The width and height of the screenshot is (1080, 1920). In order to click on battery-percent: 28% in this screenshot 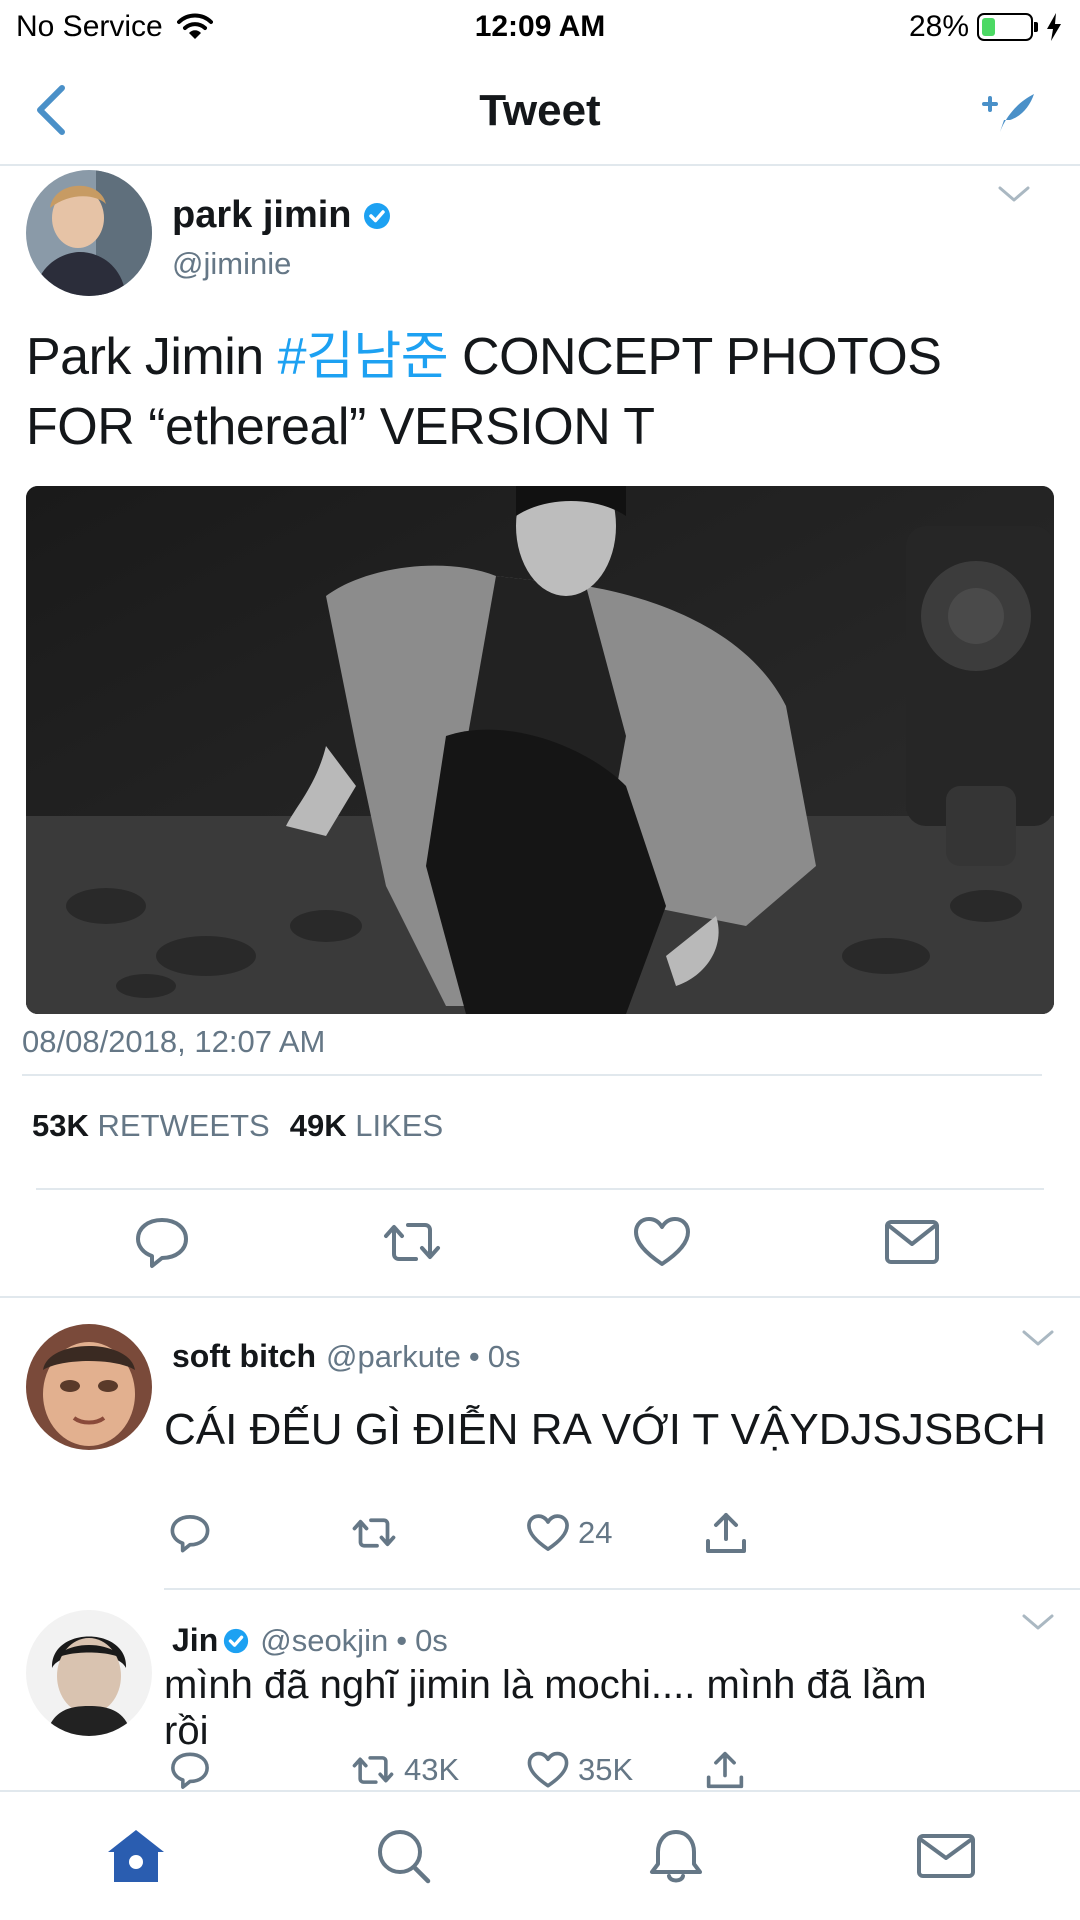, I will do `click(938, 26)`.